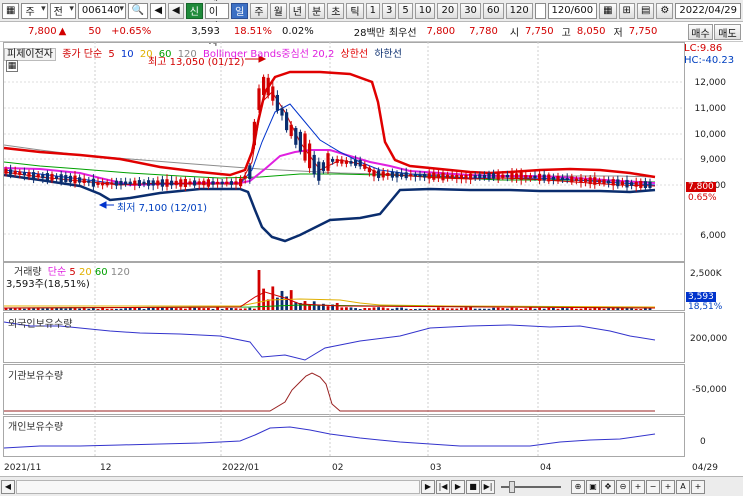 The height and width of the screenshot is (496, 743). What do you see at coordinates (428, 486) in the screenshot?
I see `scroll-right-icon: ▶` at bounding box center [428, 486].